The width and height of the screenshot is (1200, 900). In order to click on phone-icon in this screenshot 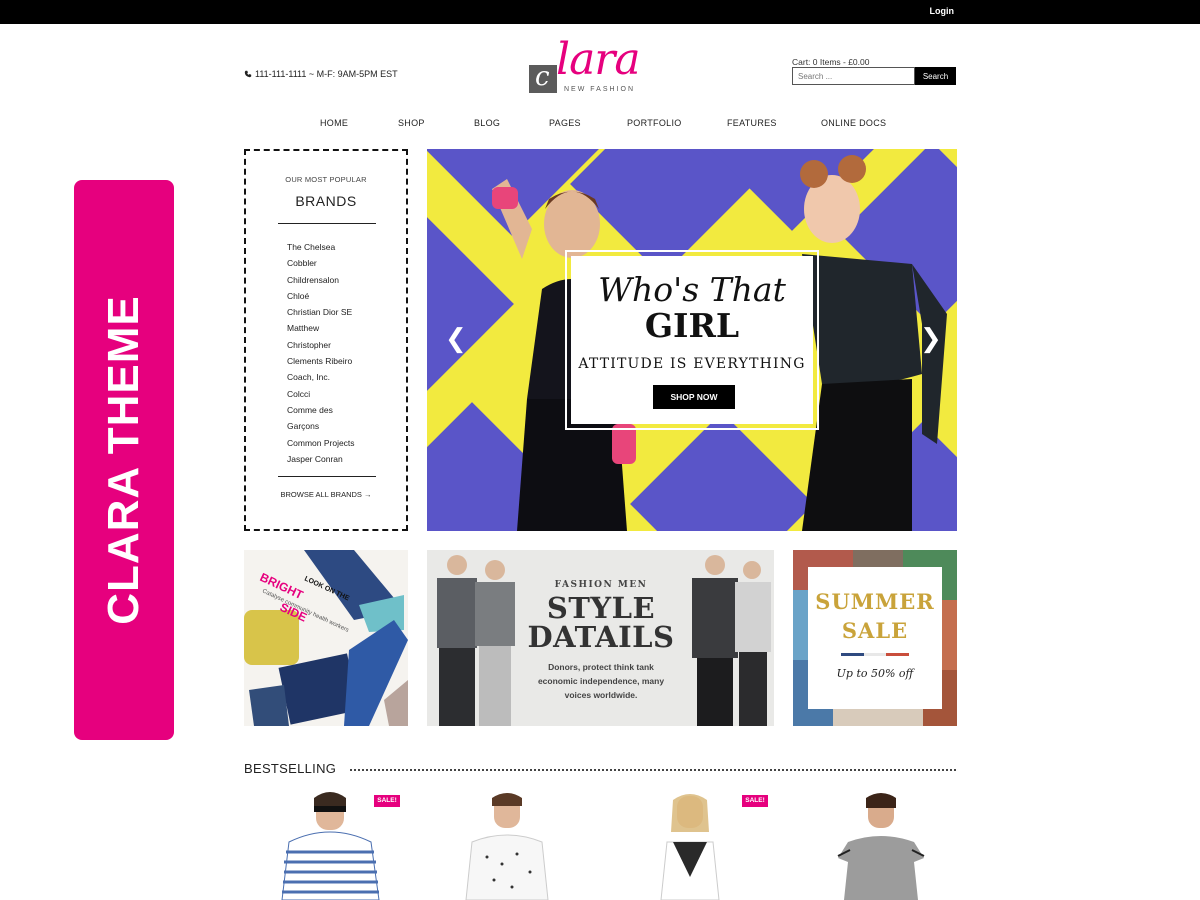, I will do `click(248, 74)`.